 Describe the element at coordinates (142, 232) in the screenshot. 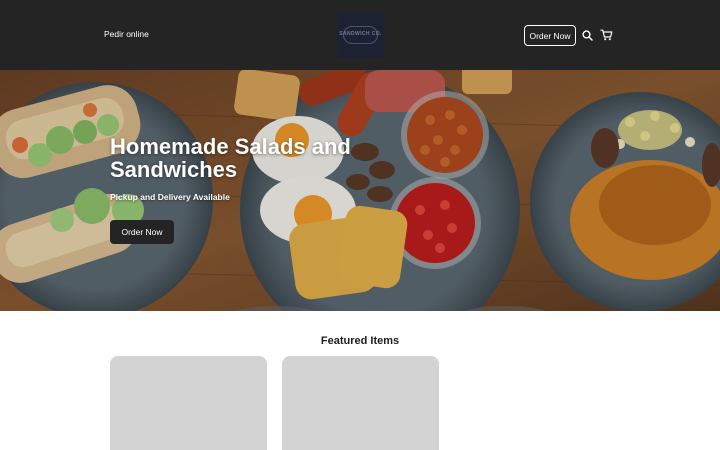

I see `hero-order-now-button: Order Now` at that location.